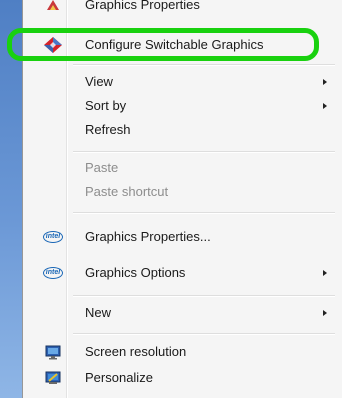  I want to click on menu-item-label: Sort by, so click(106, 105).